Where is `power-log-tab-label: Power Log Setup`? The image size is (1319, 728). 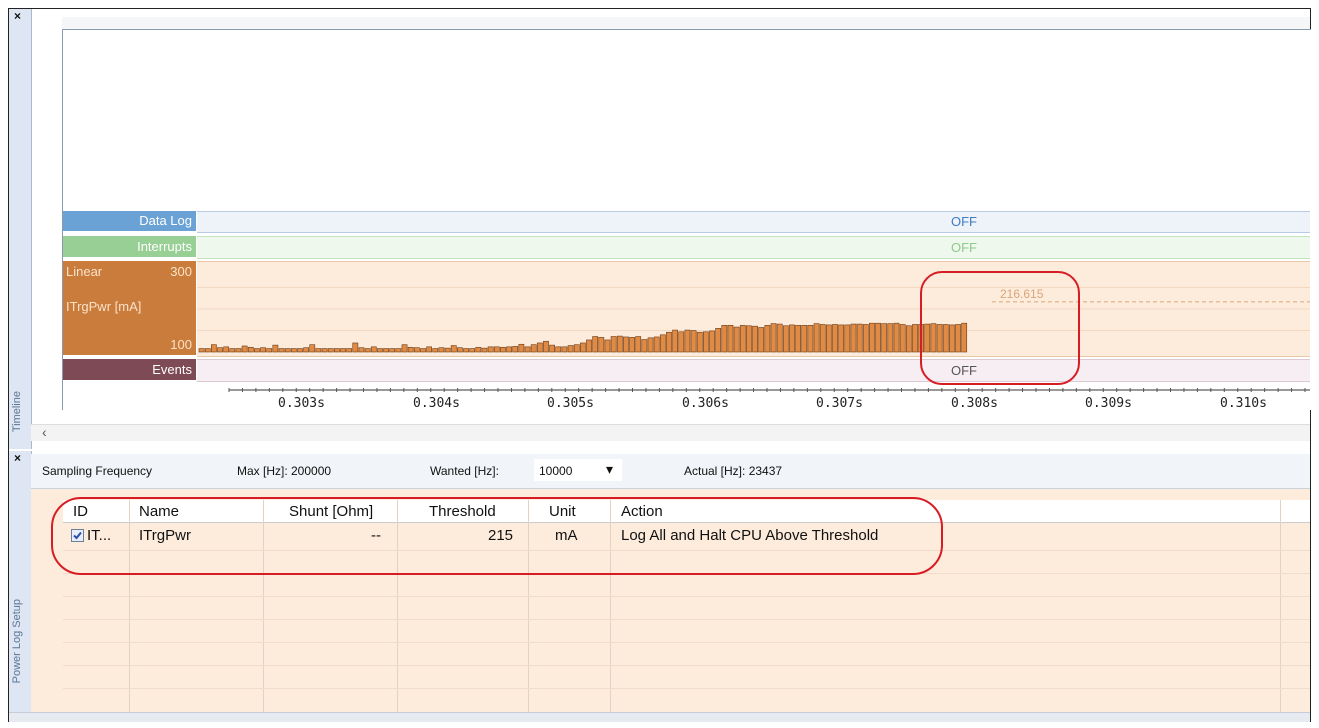 power-log-tab-label: Power Log Setup is located at coordinates (17, 641).